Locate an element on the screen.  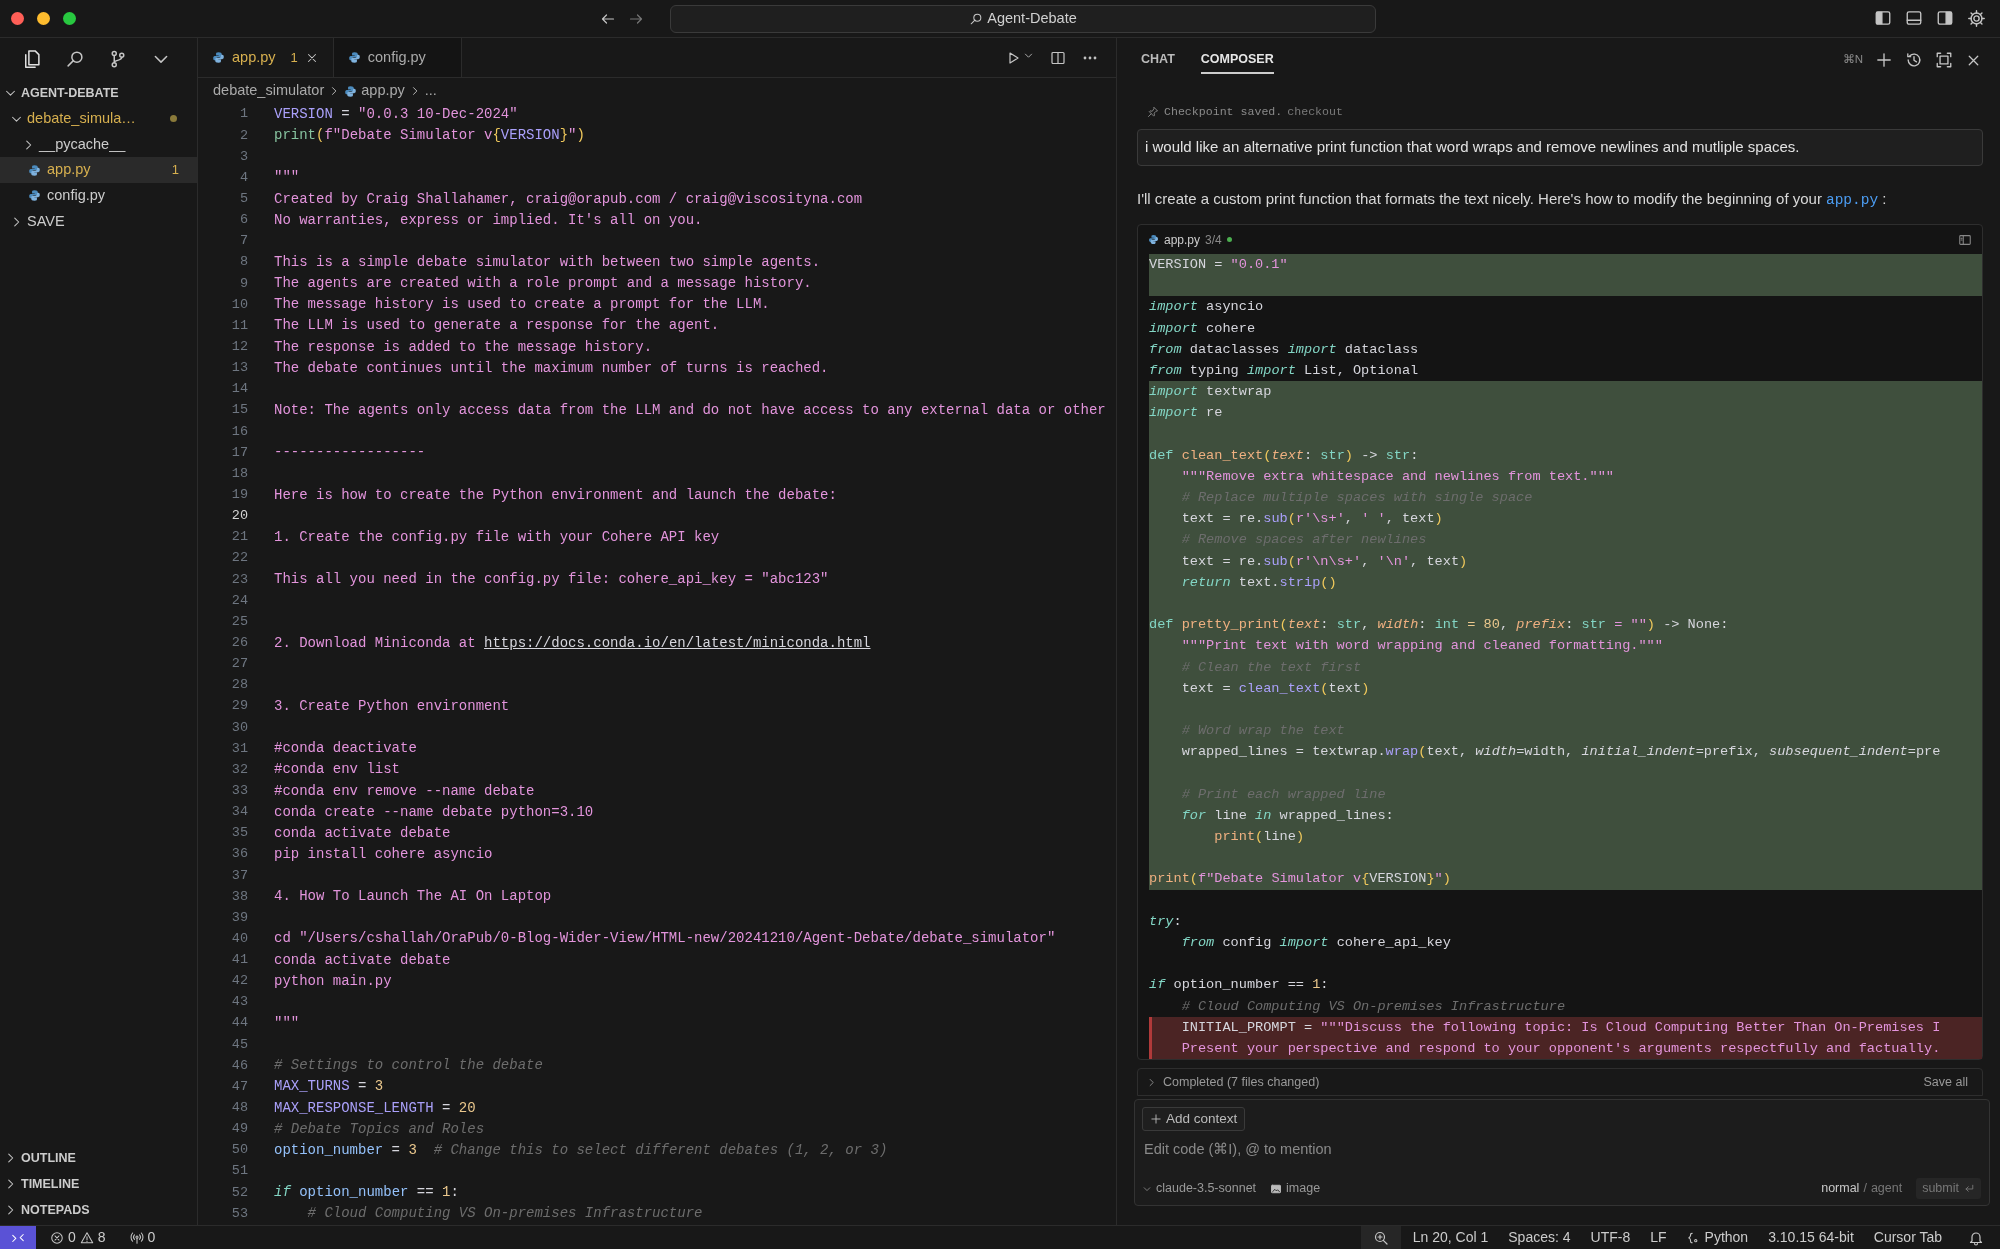
status-item: Cursor Tab is located at coordinates (1907, 1237).